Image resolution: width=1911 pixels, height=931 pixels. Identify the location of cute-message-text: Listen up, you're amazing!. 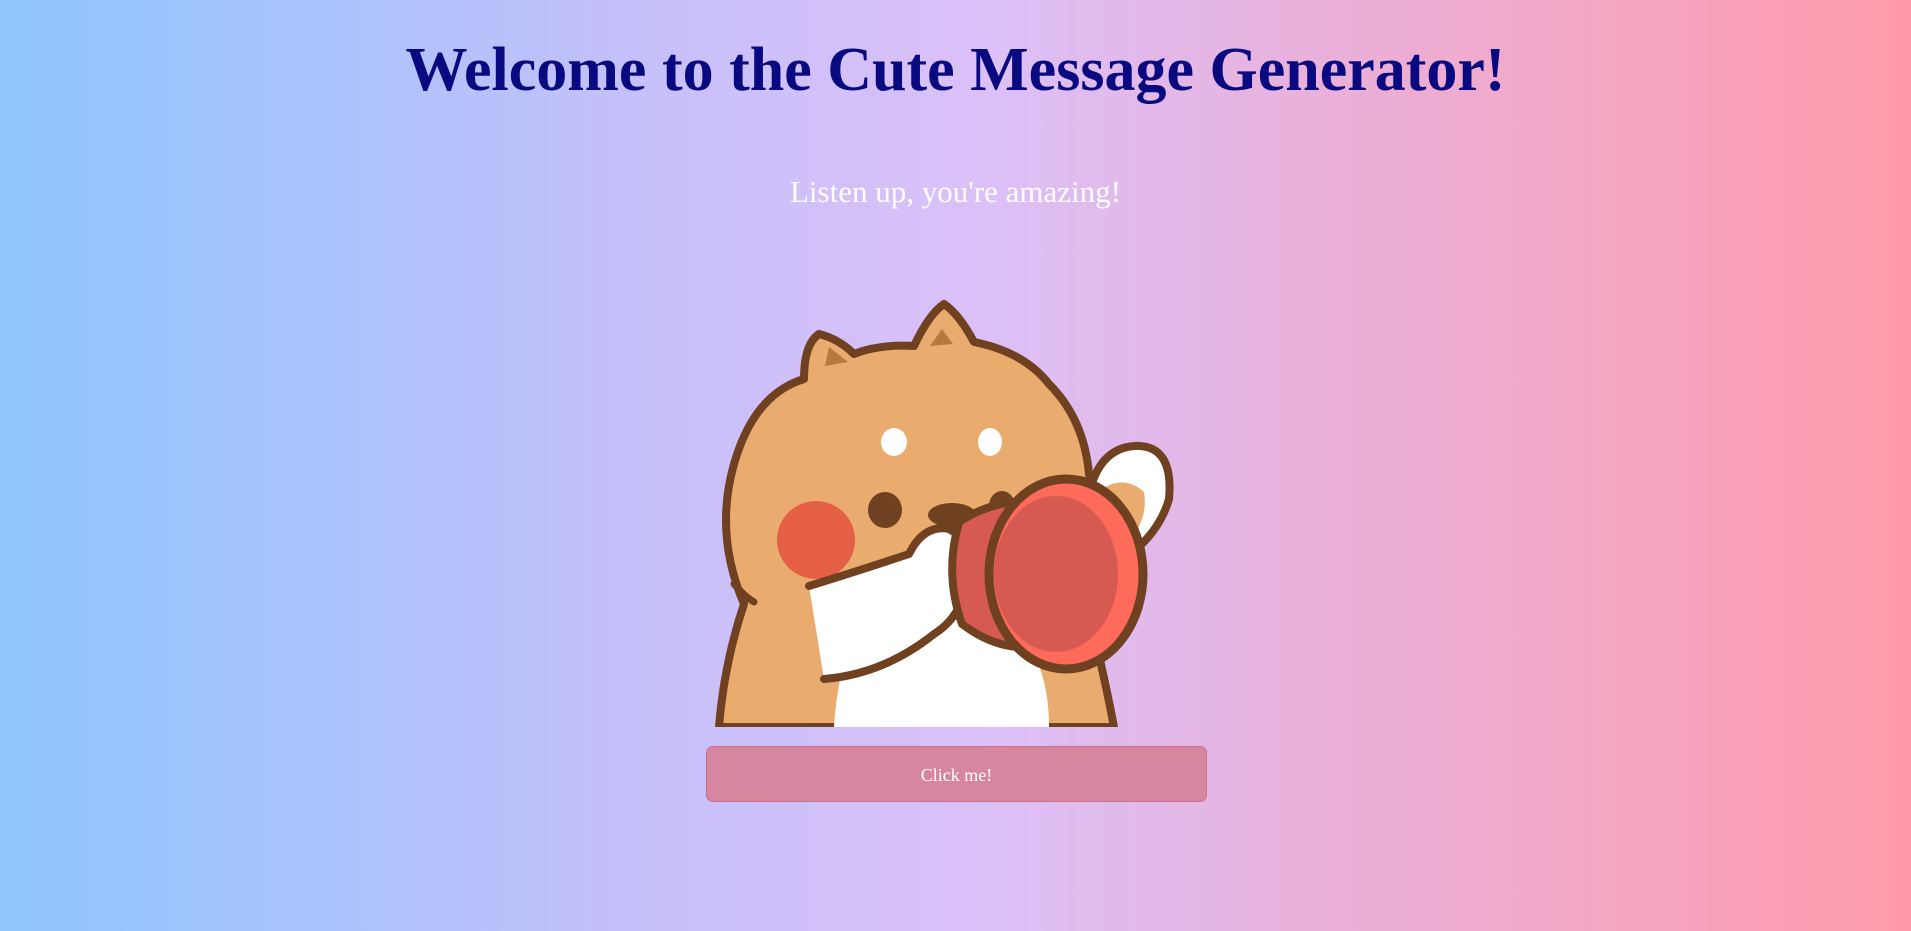
(955, 191).